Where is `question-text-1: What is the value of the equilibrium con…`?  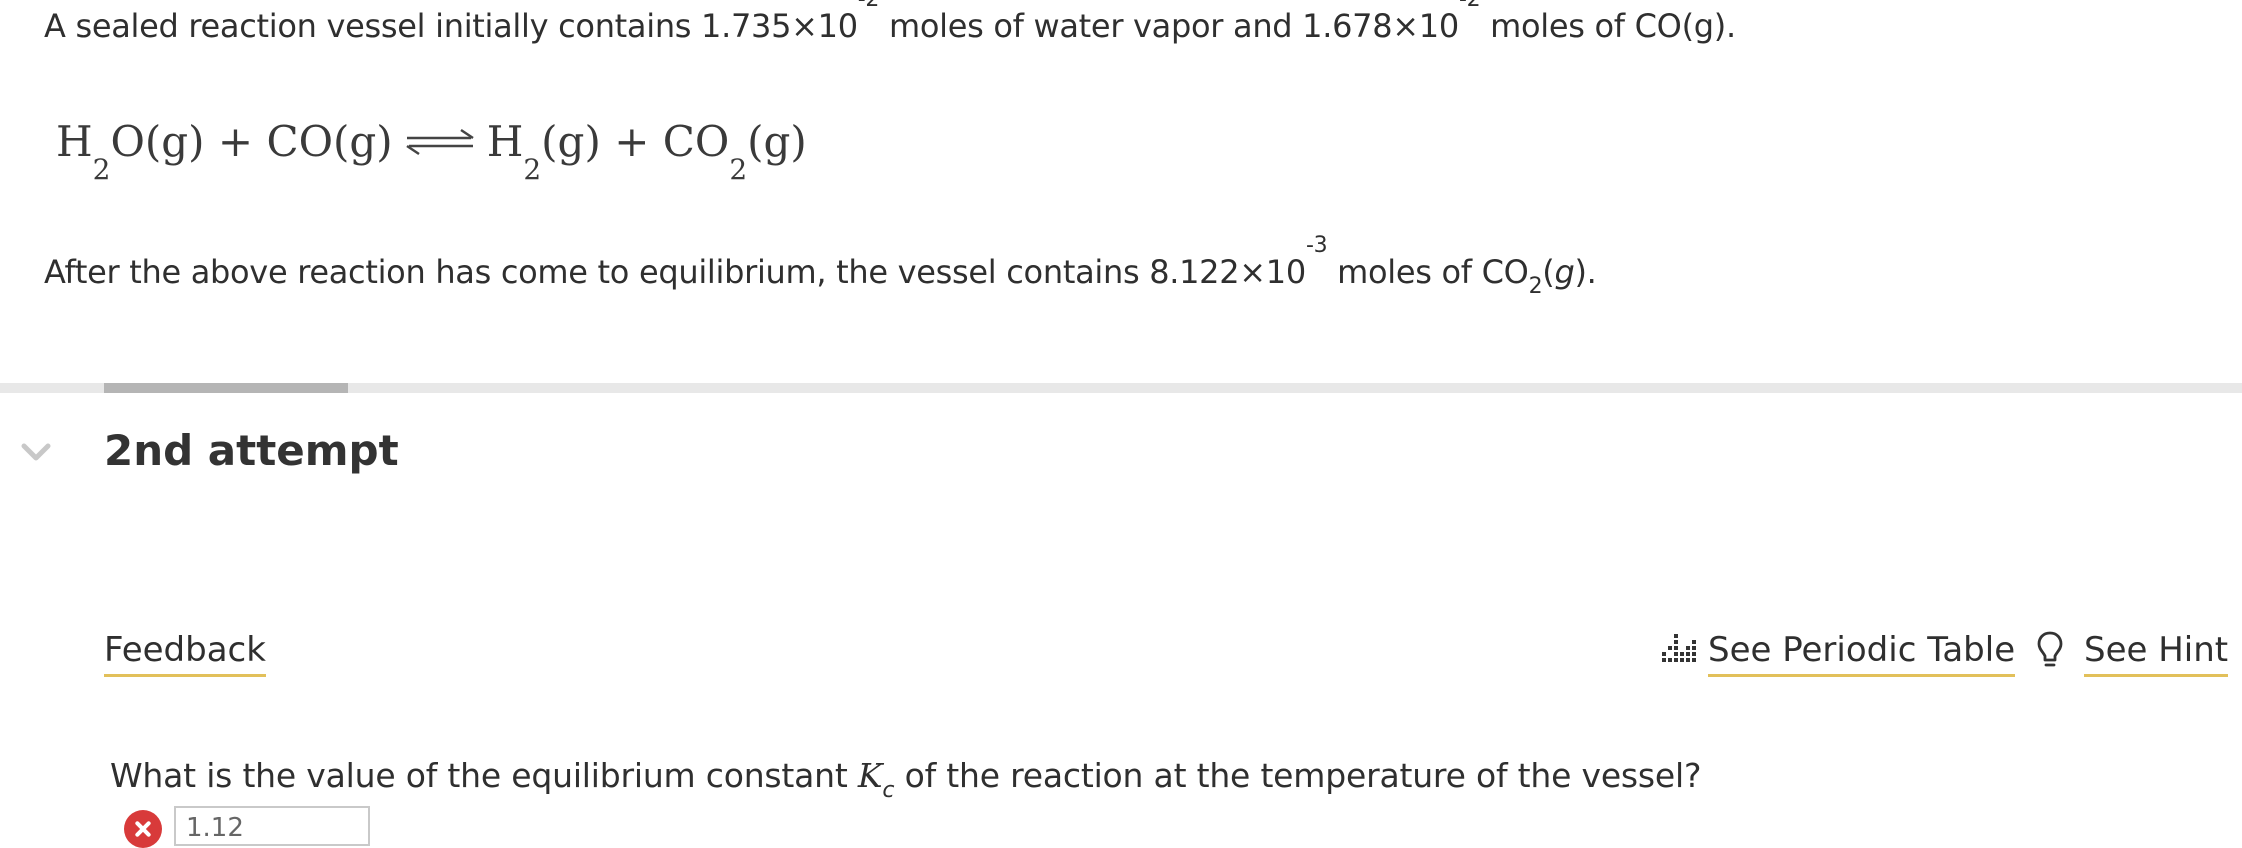
question-text-1: What is the value of the equilibrium con… is located at coordinates (484, 775).